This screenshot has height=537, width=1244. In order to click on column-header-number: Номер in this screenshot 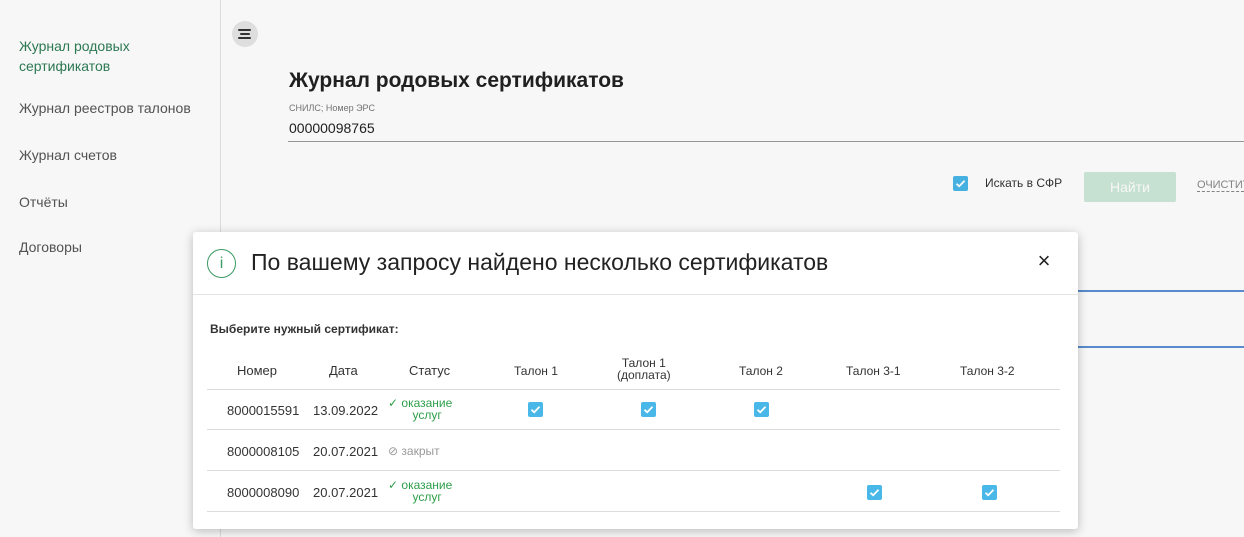, I will do `click(257, 370)`.